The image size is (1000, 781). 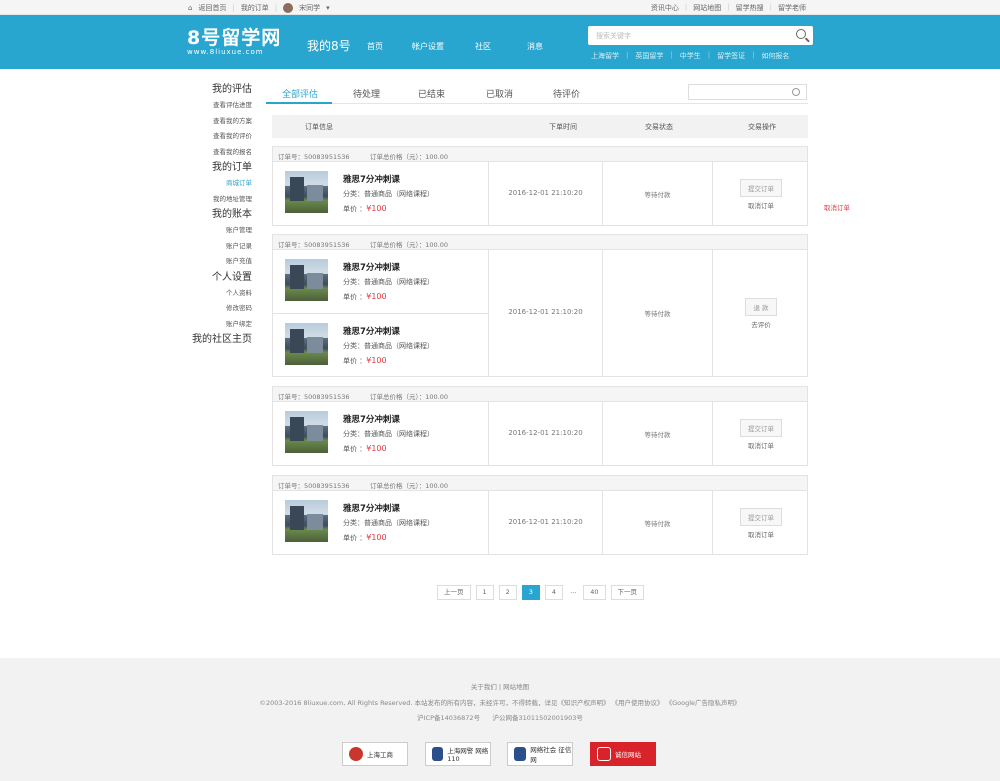 I want to click on tab-item: 已取消, so click(x=499, y=93).